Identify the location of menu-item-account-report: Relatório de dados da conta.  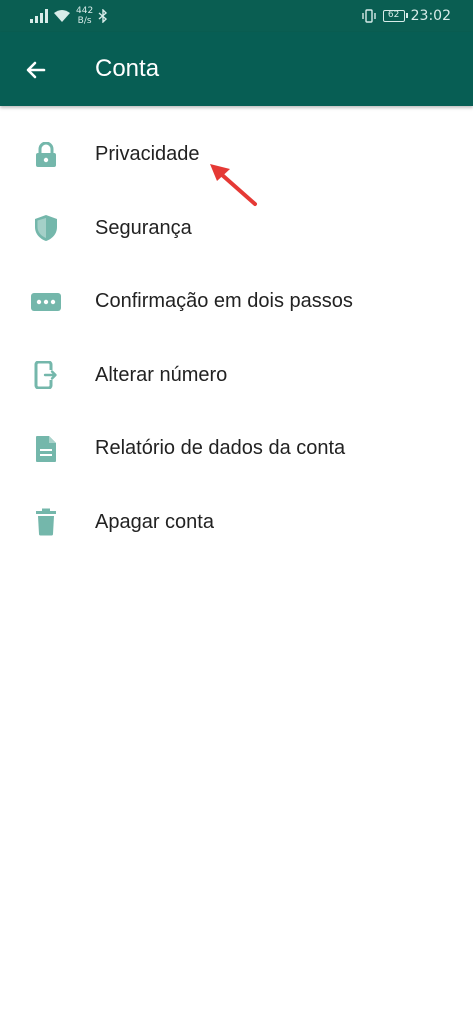
(236, 449).